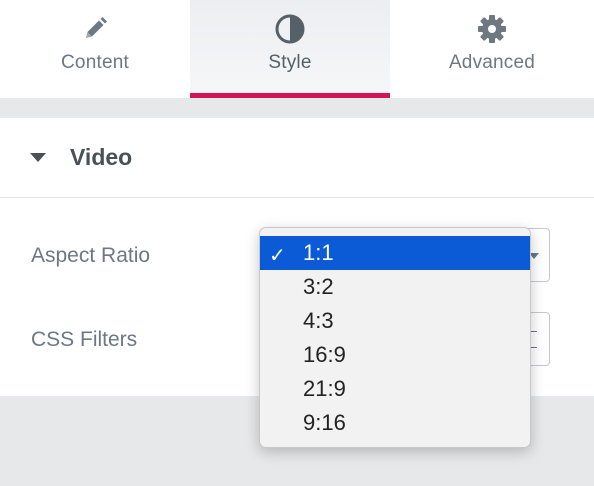 The height and width of the screenshot is (486, 594). I want to click on aspect-ratio-label: Aspect Ratio, so click(91, 255).